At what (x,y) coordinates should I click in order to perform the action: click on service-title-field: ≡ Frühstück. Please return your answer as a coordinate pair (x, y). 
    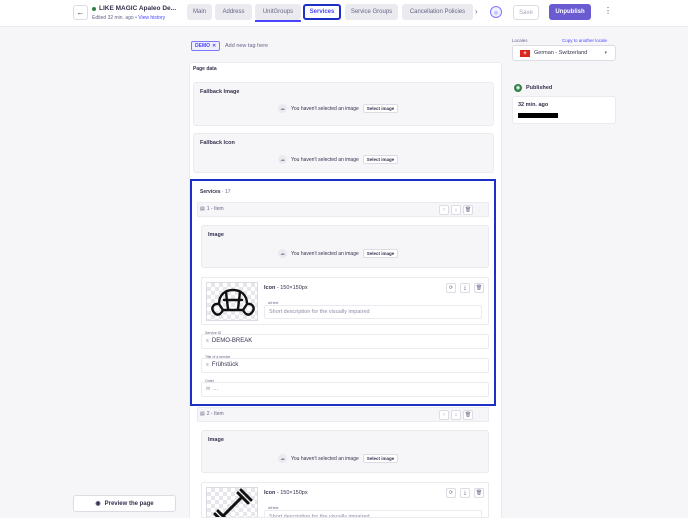
    Looking at the image, I should click on (345, 365).